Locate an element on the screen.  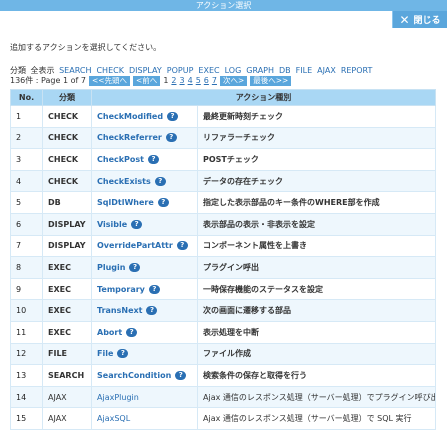
action-link: CheckExists is located at coordinates (124, 181).